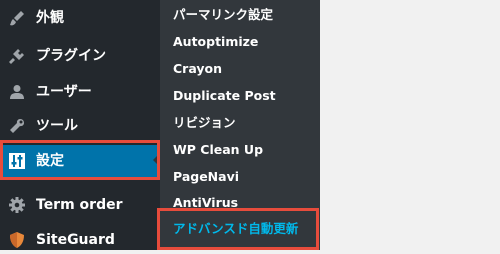 Image resolution: width=500 pixels, height=254 pixels. Describe the element at coordinates (240, 177) in the screenshot. I see `submenu-item-pagenavi: PageNavi` at that location.